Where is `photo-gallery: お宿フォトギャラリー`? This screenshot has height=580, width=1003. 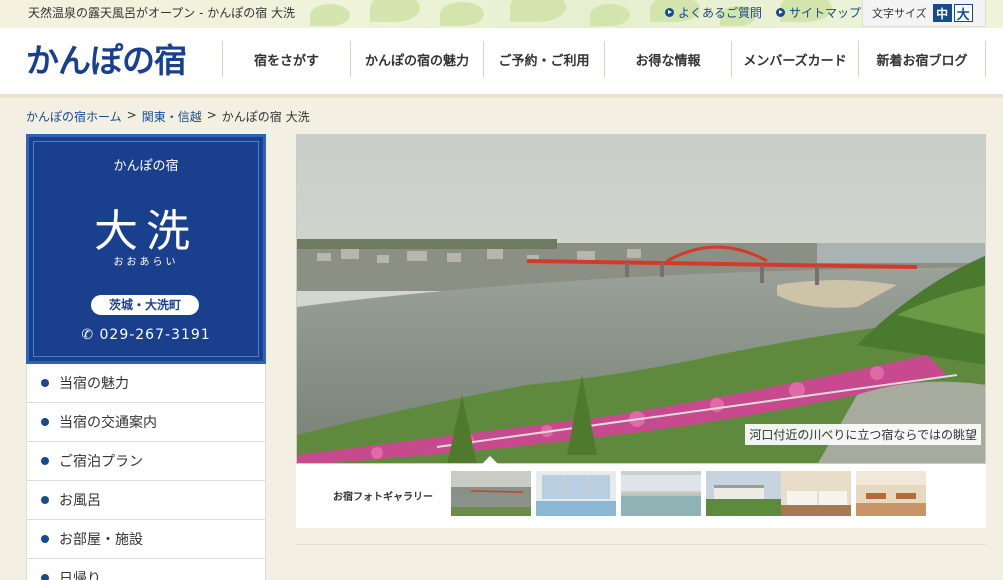 photo-gallery: お宿フォトギャラリー is located at coordinates (641, 492).